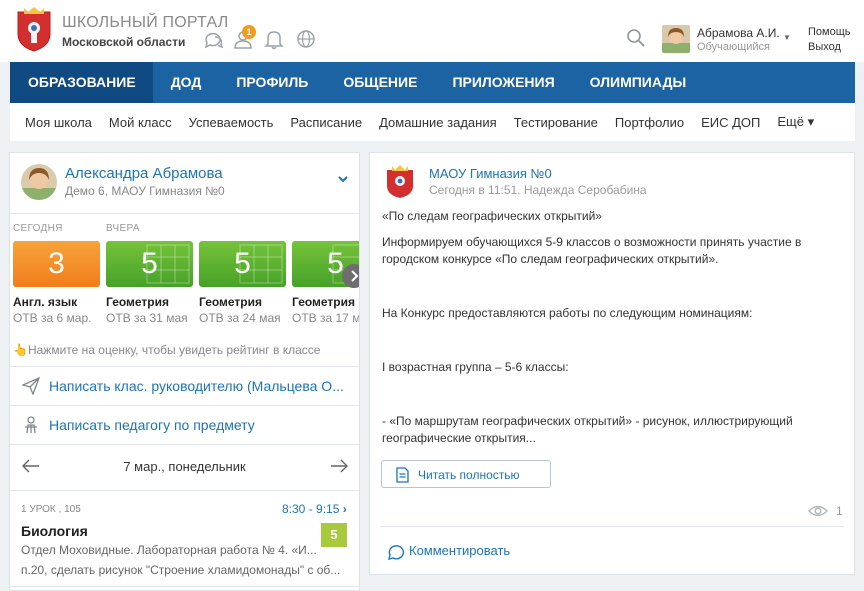  What do you see at coordinates (824, 47) in the screenshot?
I see `logout-link: Выход` at bounding box center [824, 47].